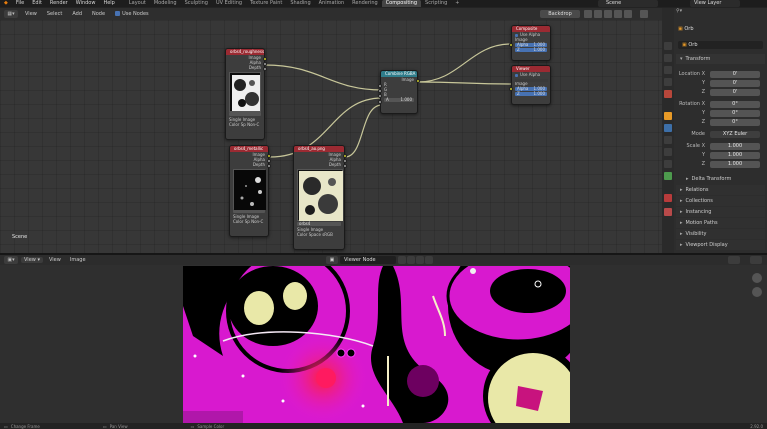  Describe the element at coordinates (720, 201) in the screenshot. I see `collections-panel: ▸ Collections` at that location.